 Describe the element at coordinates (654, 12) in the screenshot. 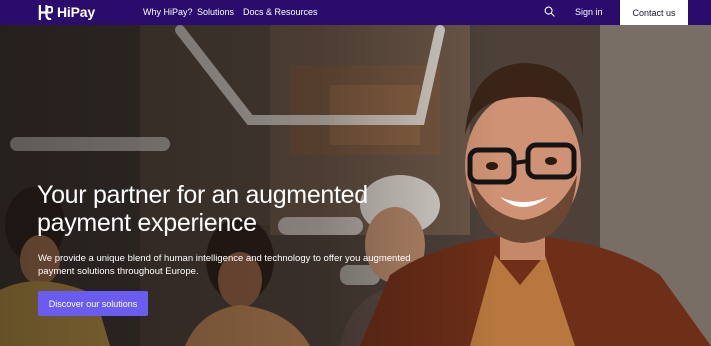

I see `contact-us-button: Contact us` at that location.